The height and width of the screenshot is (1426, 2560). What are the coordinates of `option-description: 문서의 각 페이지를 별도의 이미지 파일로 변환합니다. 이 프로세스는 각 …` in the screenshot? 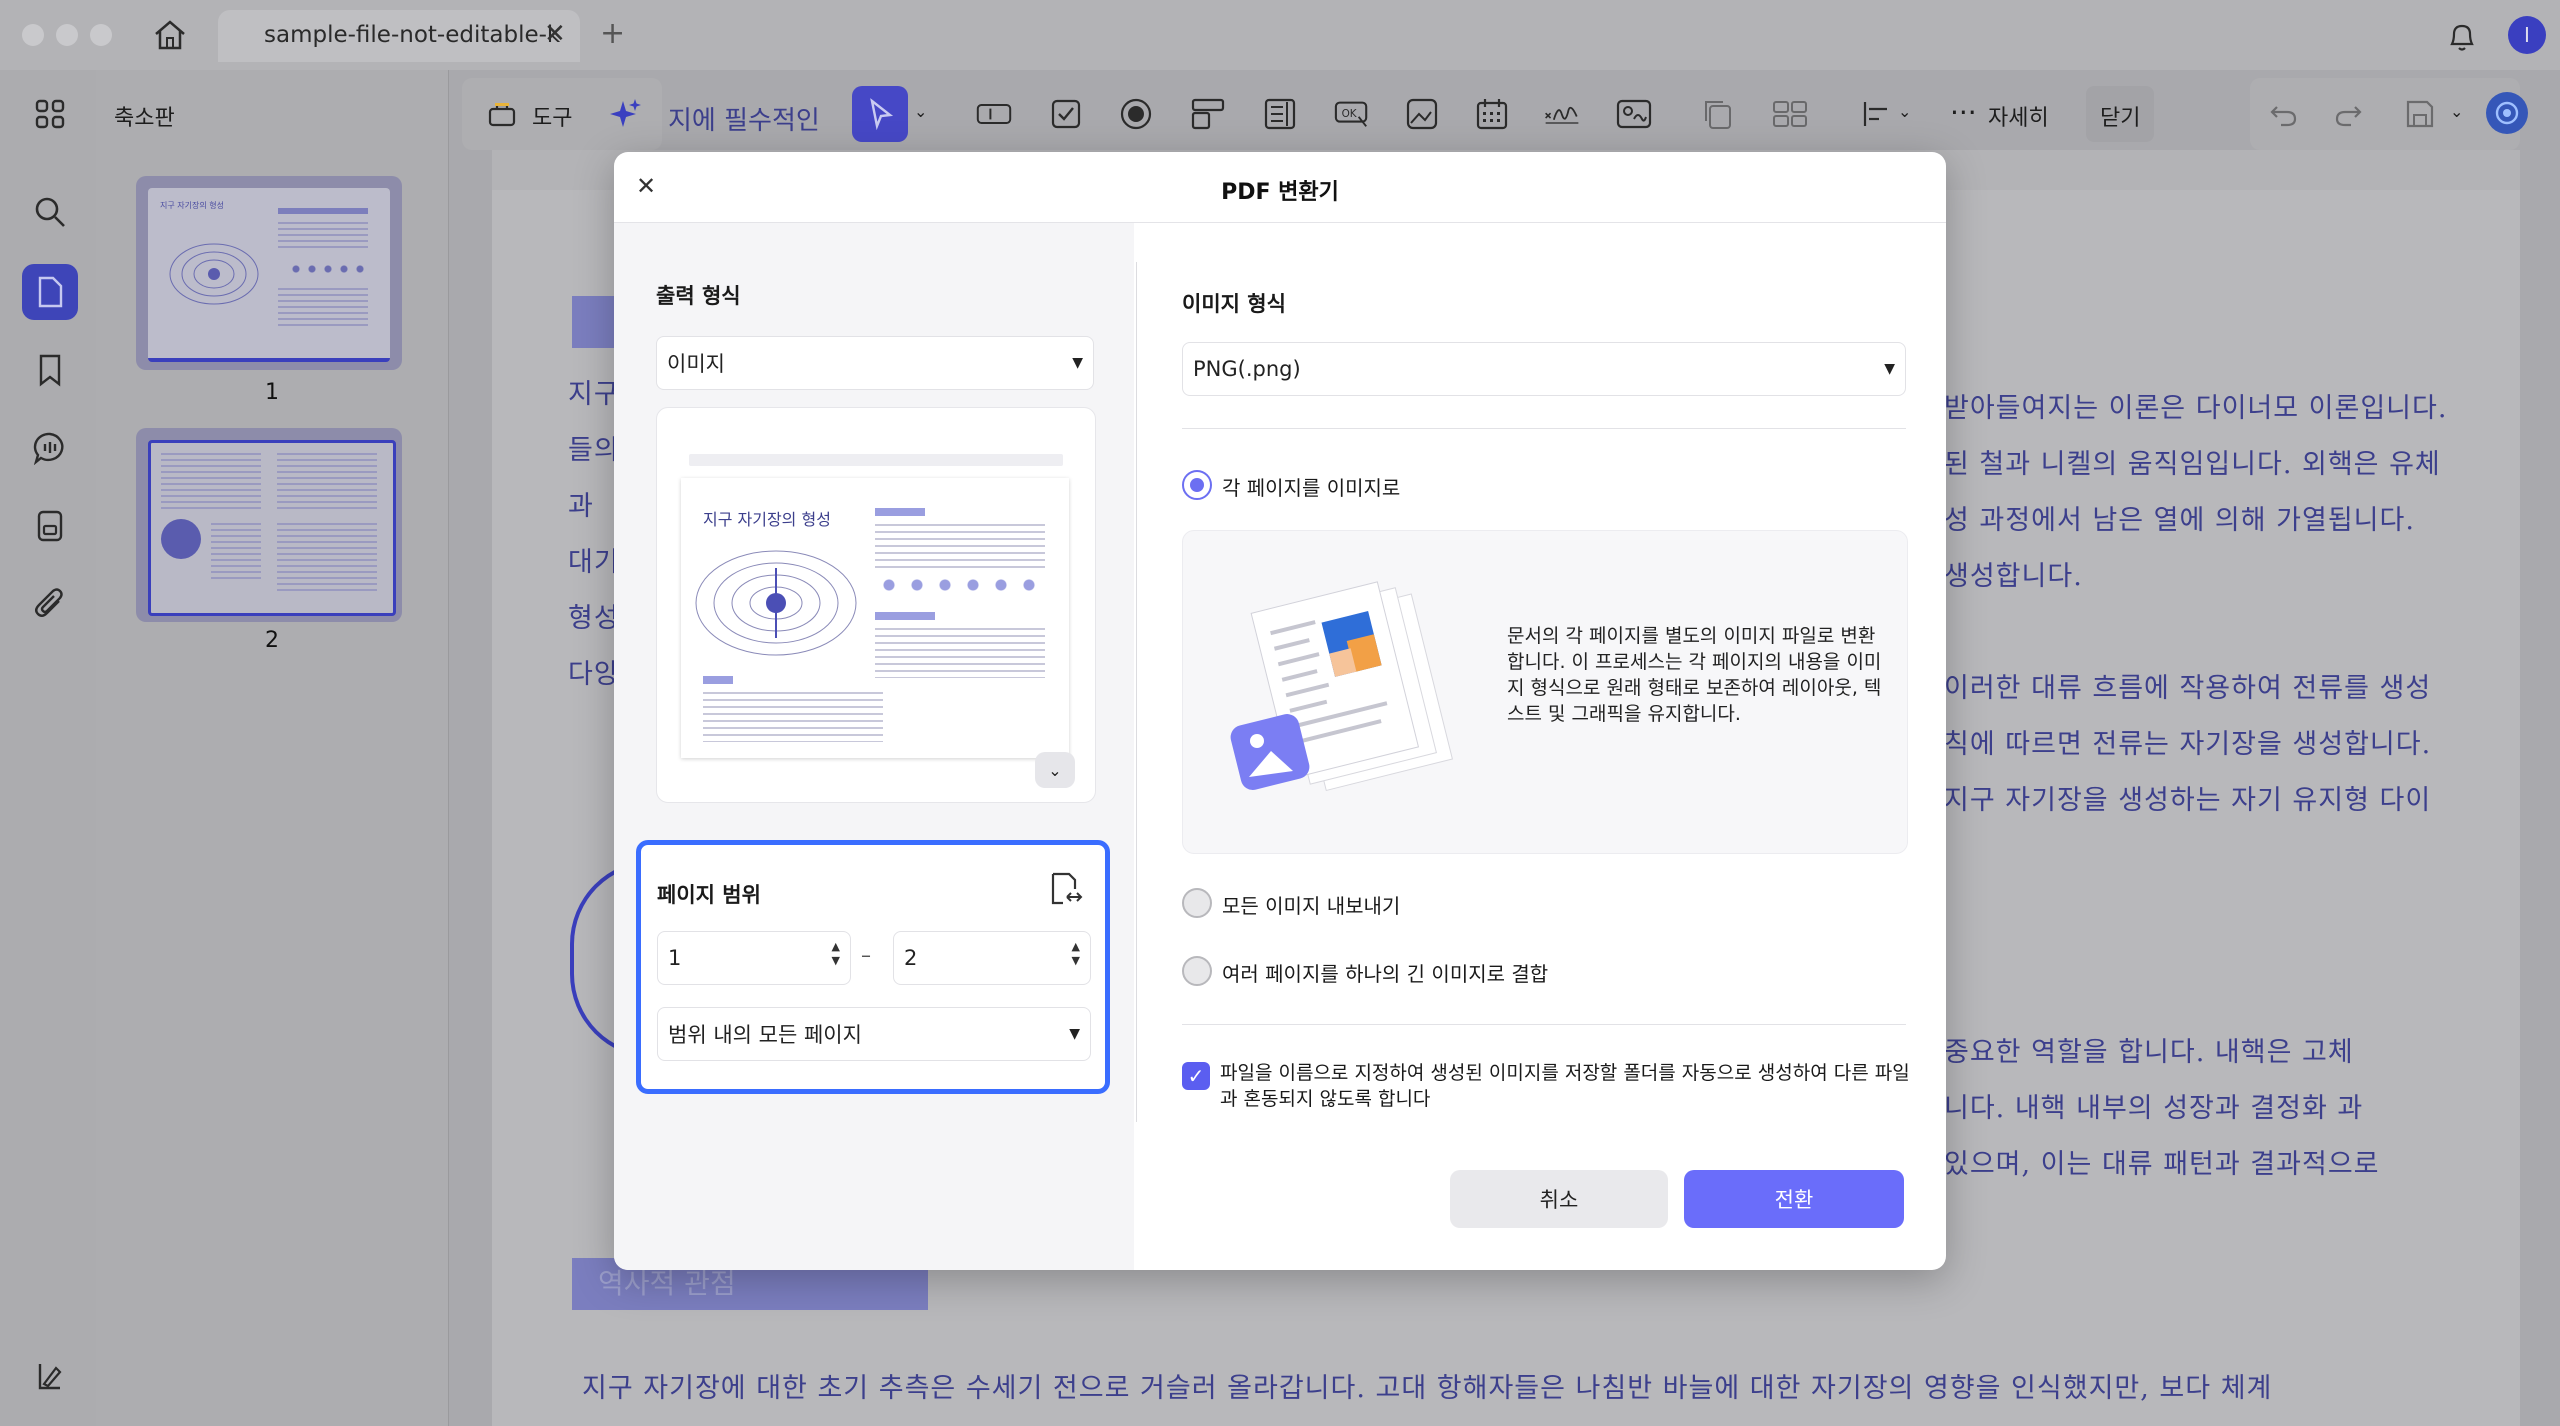 It's located at (1694, 675).